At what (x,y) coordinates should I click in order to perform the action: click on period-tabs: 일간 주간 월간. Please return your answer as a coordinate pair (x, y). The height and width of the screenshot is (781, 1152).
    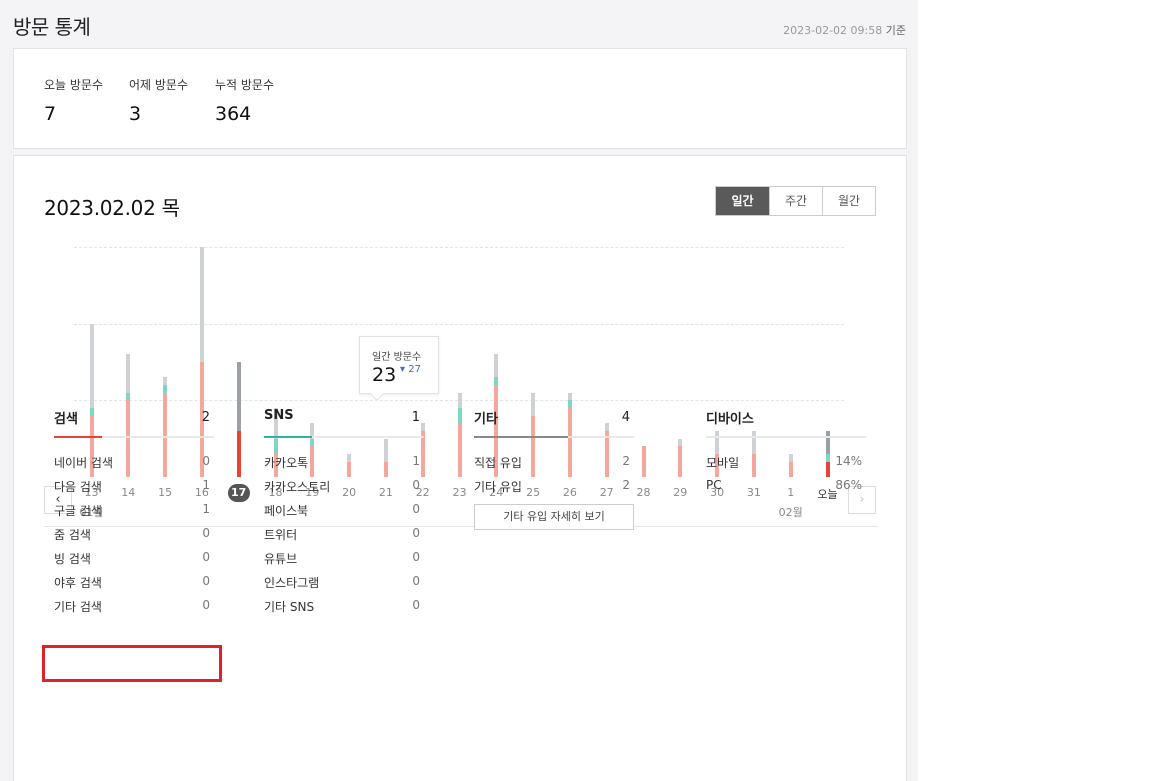
    Looking at the image, I should click on (795, 201).